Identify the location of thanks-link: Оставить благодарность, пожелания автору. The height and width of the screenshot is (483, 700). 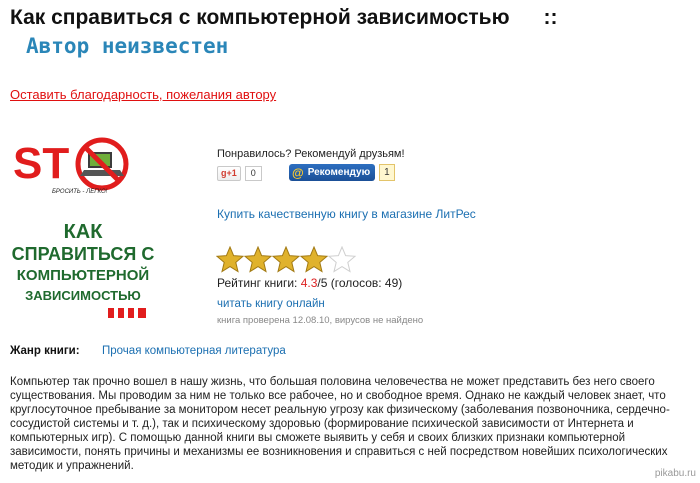
(143, 94).